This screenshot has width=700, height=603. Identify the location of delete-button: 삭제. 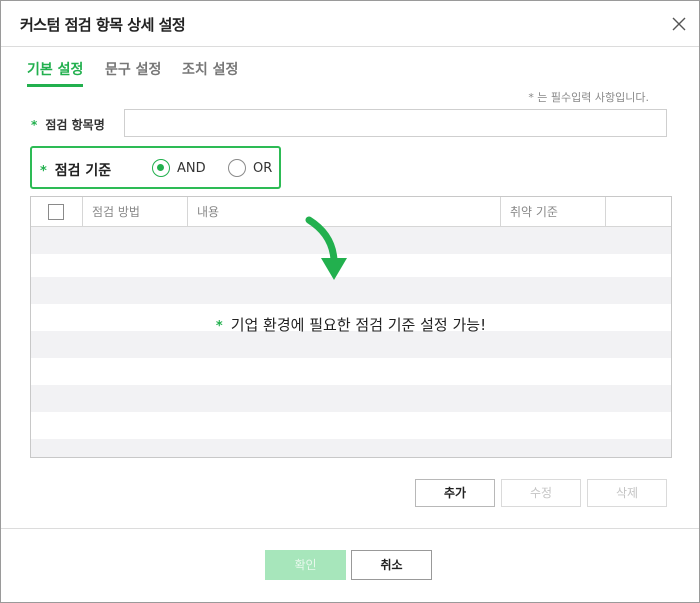
(627, 493).